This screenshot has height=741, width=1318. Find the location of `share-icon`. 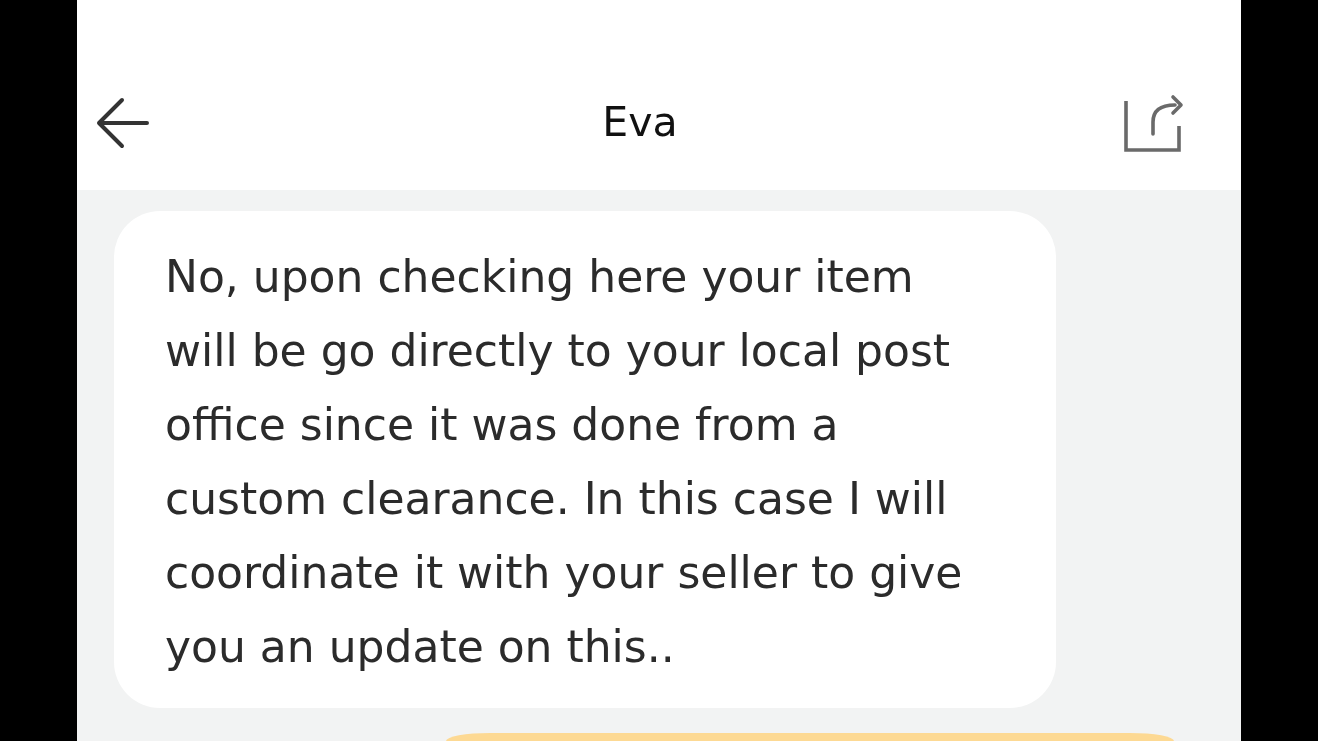

share-icon is located at coordinates (1154, 123).